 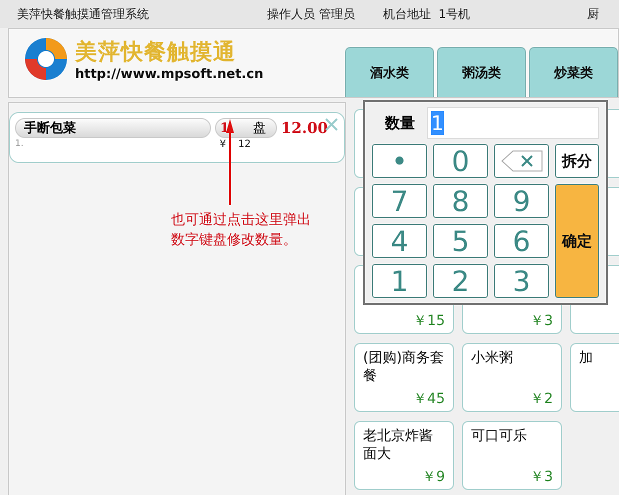 I want to click on operator-label: 操作人员 管理员, so click(x=311, y=14).